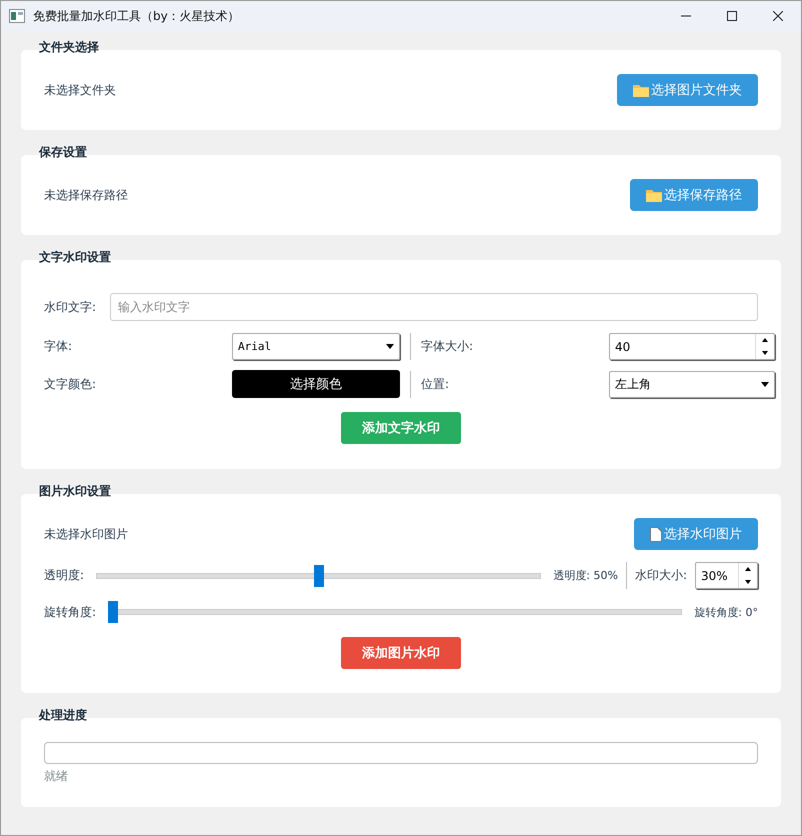 The height and width of the screenshot is (836, 802). I want to click on progress-status: 就绪, so click(56, 776).